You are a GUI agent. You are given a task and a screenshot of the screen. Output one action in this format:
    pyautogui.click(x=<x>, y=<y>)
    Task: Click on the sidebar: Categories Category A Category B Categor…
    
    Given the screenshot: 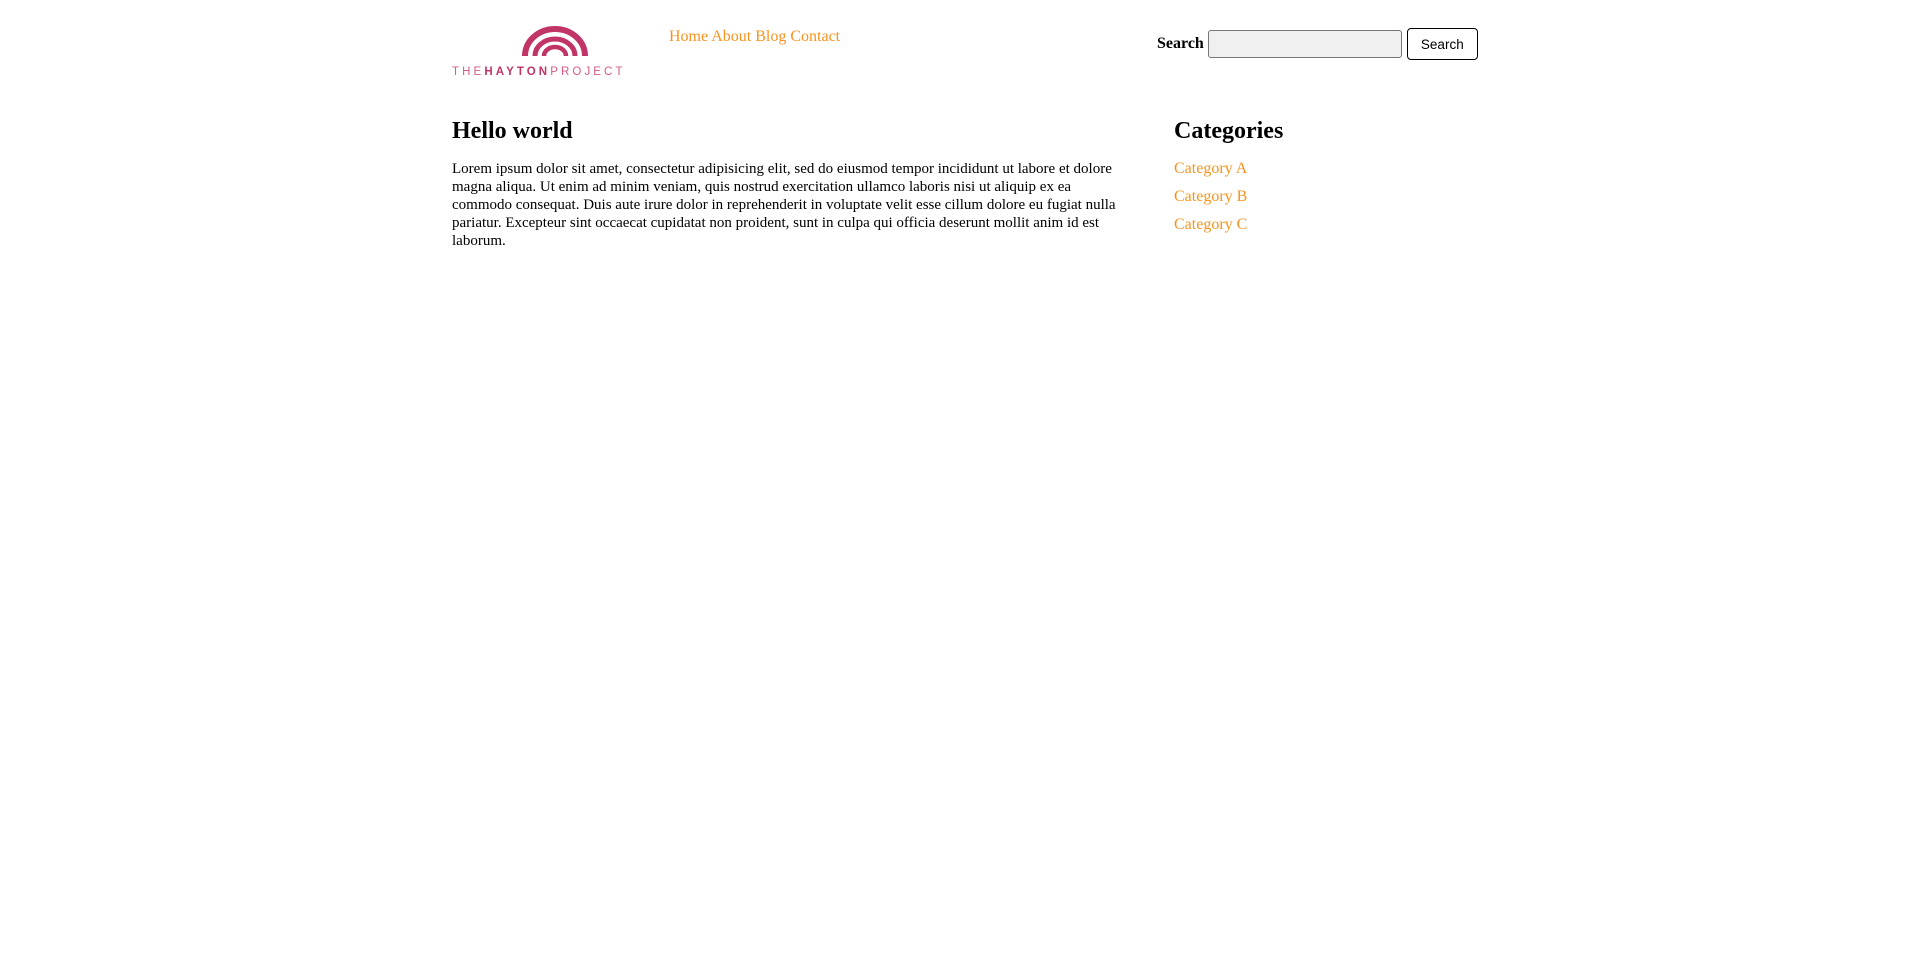 What is the action you would take?
    pyautogui.click(x=1324, y=180)
    